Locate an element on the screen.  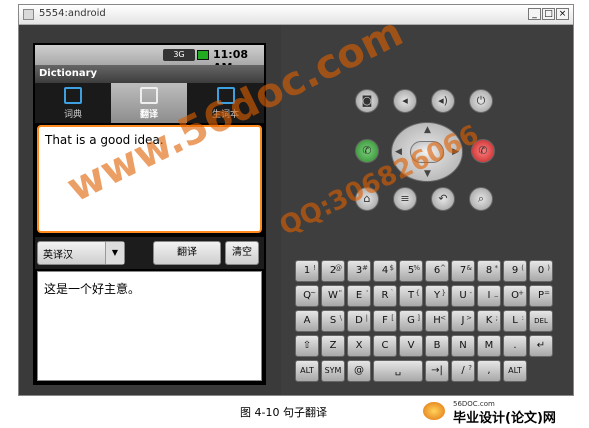
app-title-bar: Dictionary is located at coordinates (149, 74).